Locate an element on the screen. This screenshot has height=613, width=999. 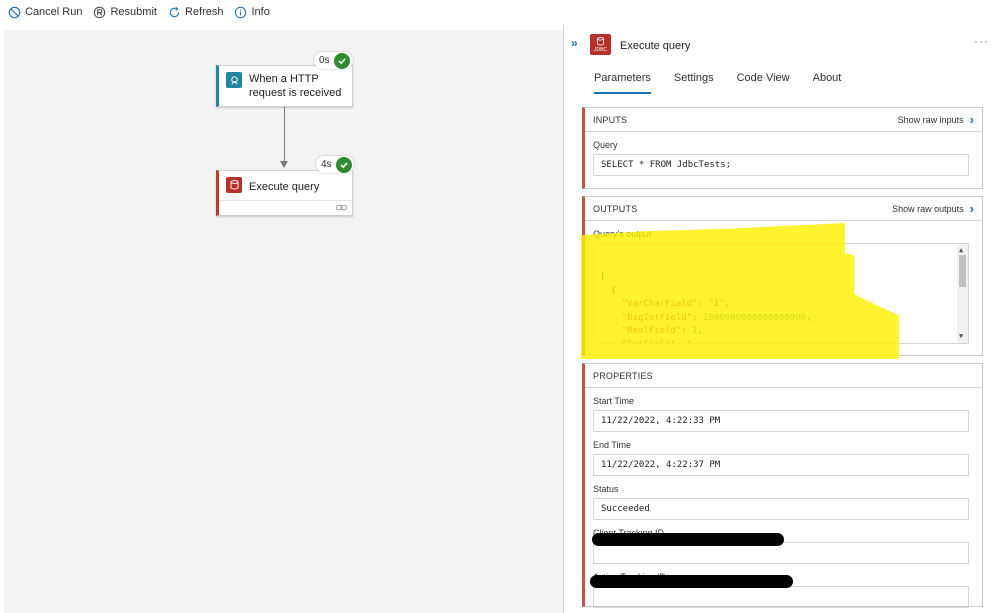
inputs-heading: INPUTS is located at coordinates (610, 119).